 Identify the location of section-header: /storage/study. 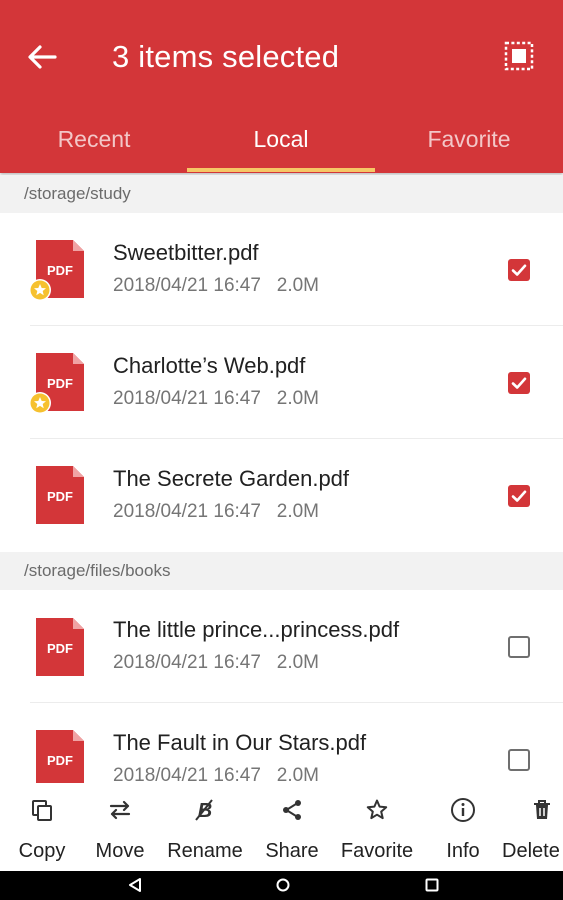
(281, 194).